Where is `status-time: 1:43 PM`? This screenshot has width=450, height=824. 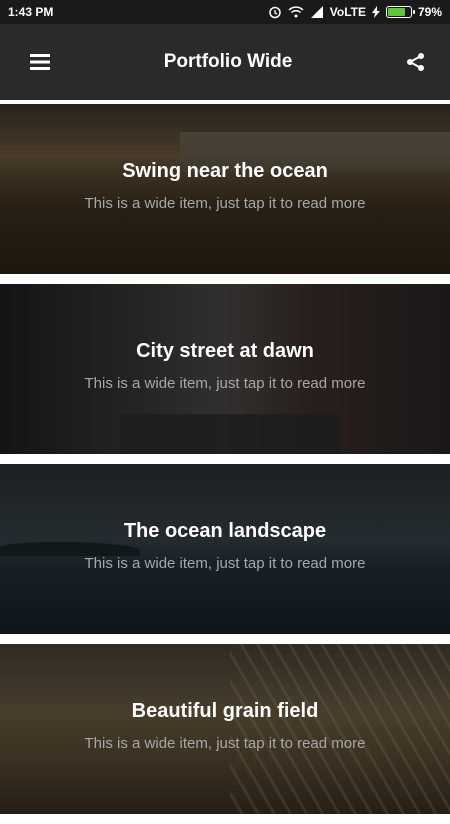 status-time: 1:43 PM is located at coordinates (31, 12).